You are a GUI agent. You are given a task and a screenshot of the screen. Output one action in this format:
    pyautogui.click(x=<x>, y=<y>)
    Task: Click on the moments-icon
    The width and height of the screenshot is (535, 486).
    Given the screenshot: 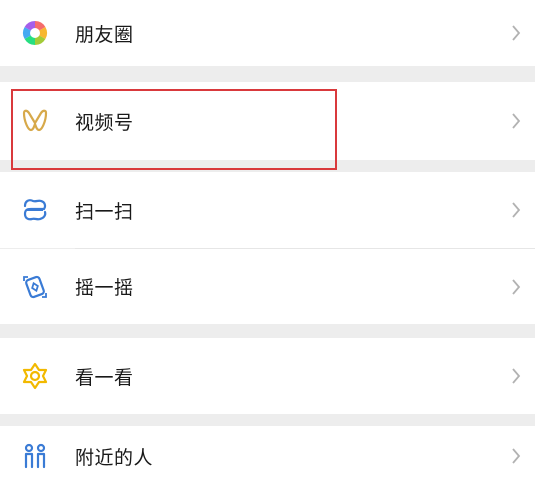 What is the action you would take?
    pyautogui.click(x=35, y=33)
    